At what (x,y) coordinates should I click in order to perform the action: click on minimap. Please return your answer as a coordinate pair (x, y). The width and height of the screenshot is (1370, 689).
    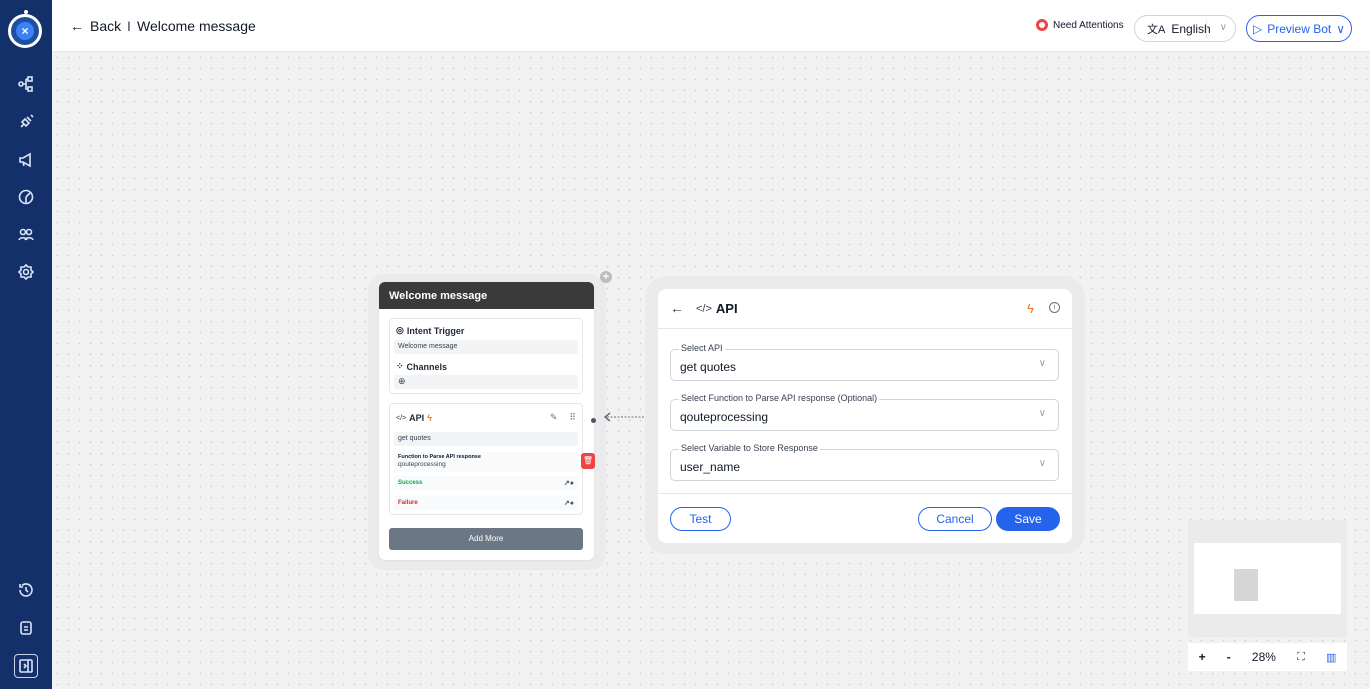
    Looking at the image, I should click on (1267, 578).